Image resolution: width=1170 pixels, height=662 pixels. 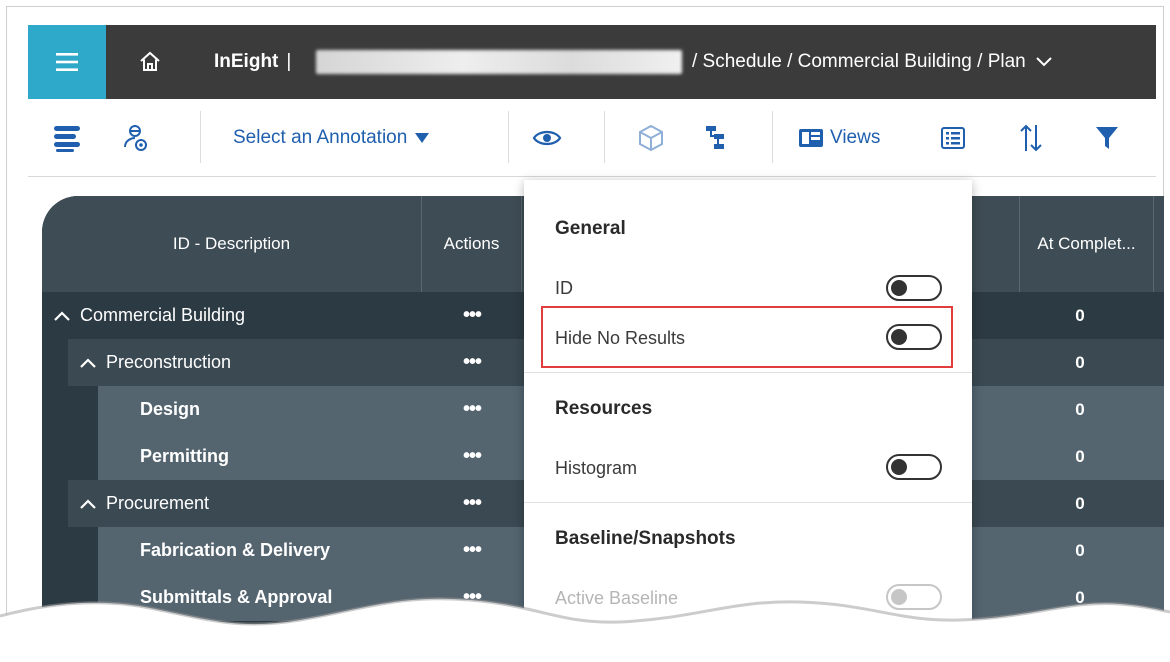 What do you see at coordinates (996, 244) in the screenshot?
I see `column-header-hidden` at bounding box center [996, 244].